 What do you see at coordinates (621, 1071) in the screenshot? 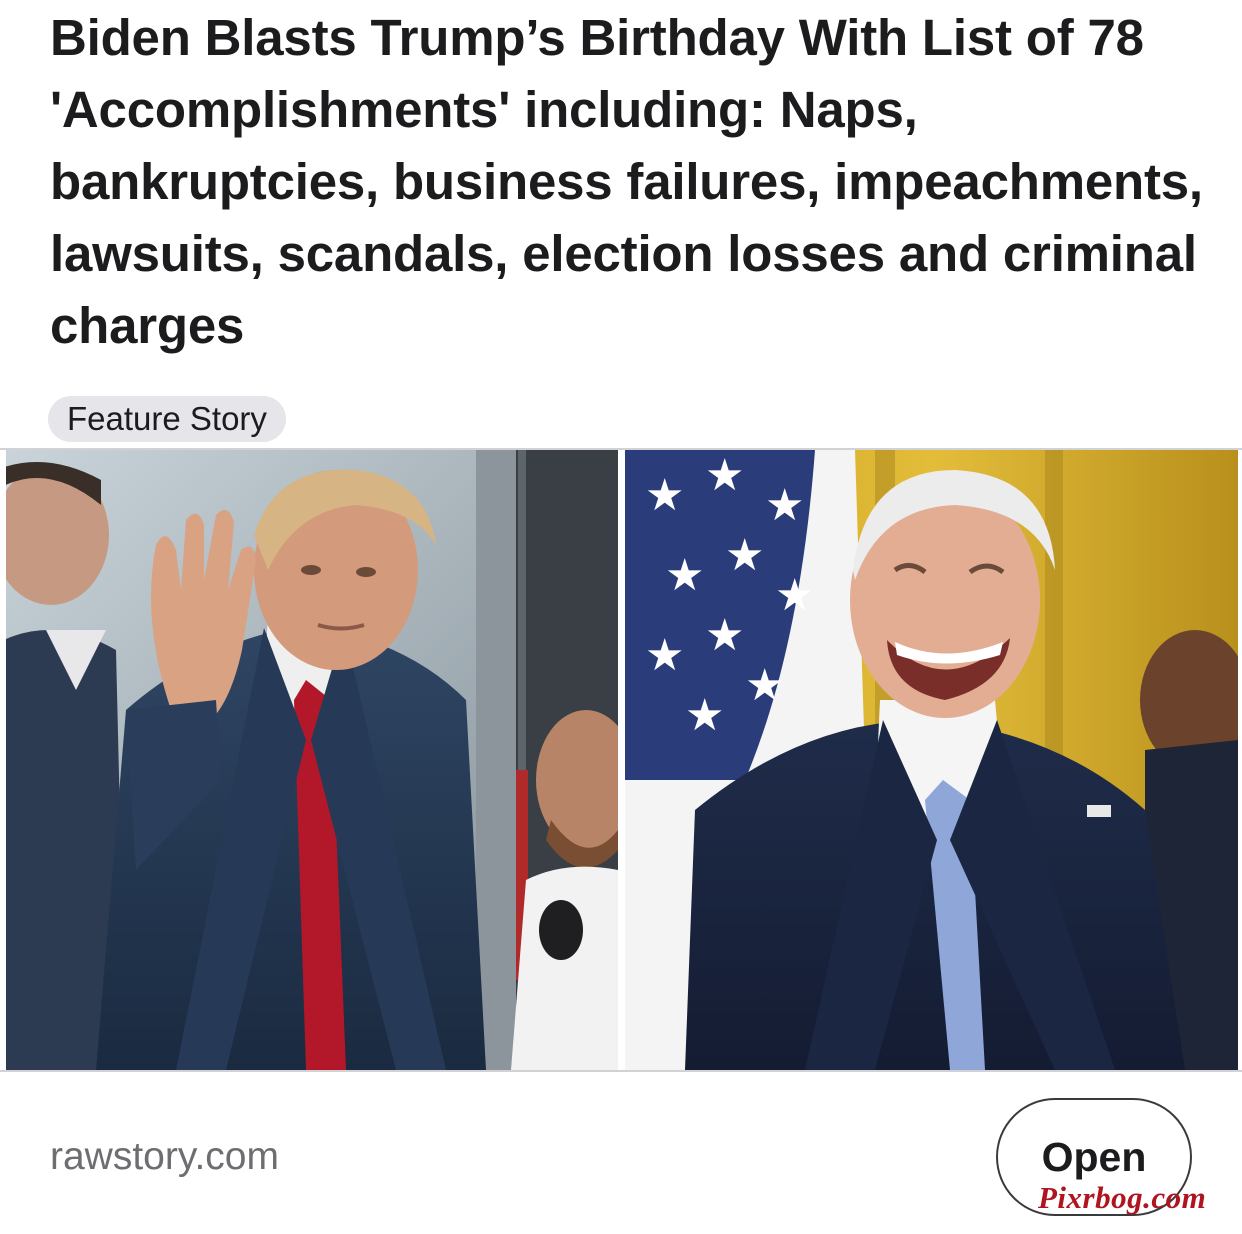
I see `image-bottom-border` at bounding box center [621, 1071].